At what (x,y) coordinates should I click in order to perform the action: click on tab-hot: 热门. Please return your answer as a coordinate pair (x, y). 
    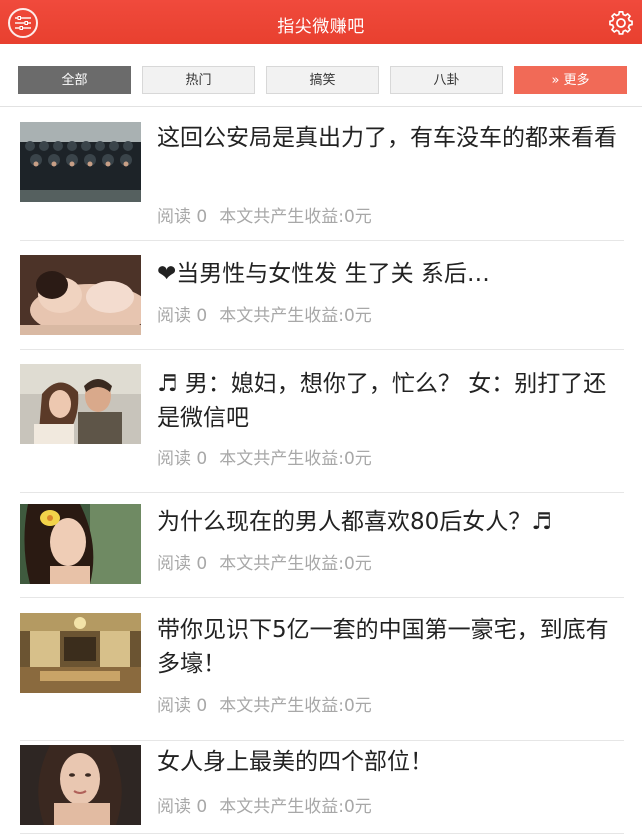
    Looking at the image, I should click on (198, 80).